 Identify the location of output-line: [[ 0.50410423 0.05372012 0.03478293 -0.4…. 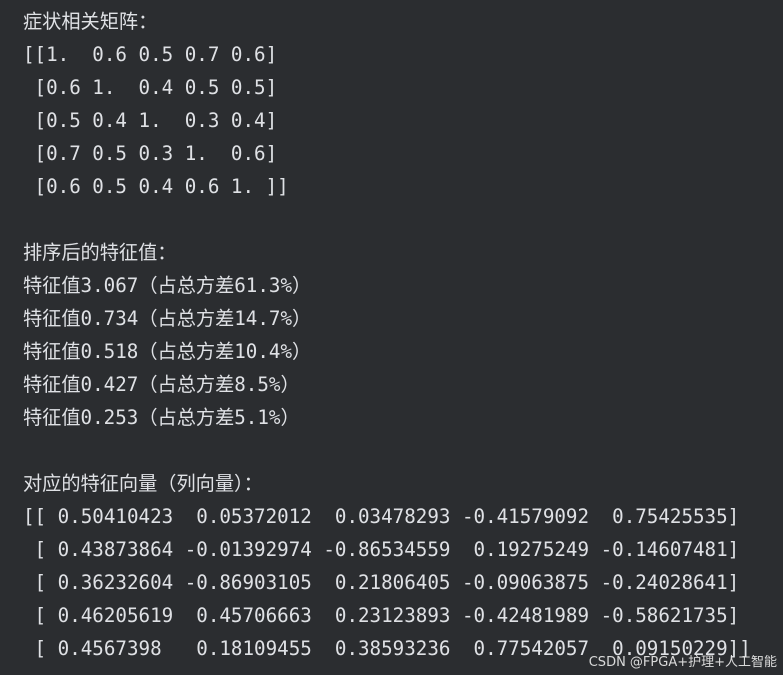
(381, 516).